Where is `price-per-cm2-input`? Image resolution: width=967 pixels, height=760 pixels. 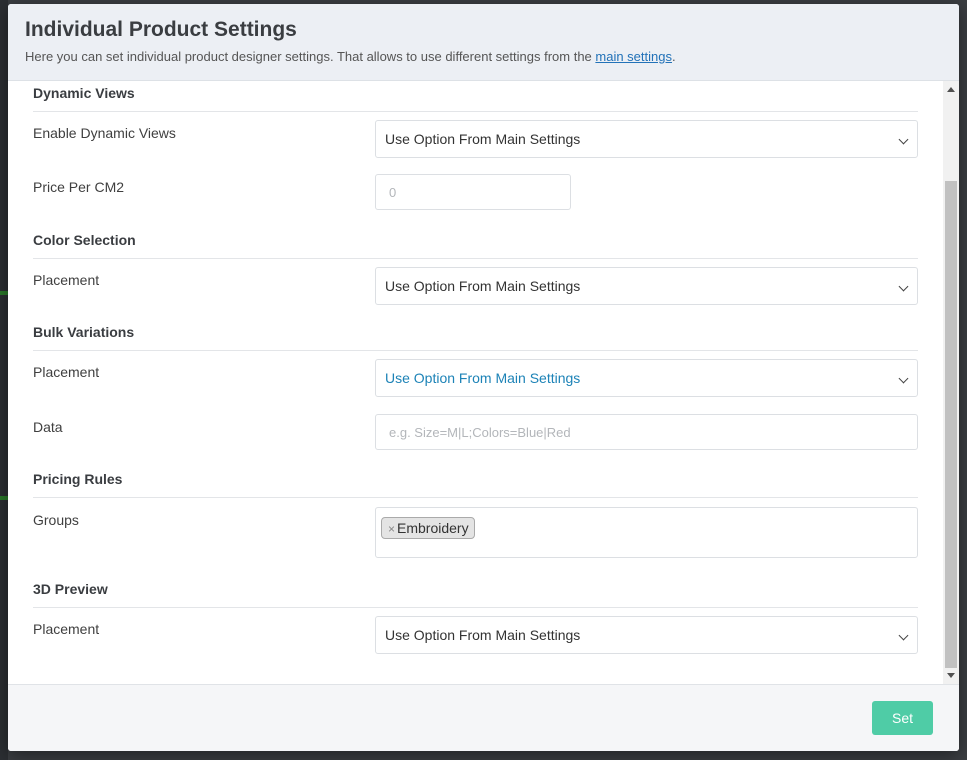
price-per-cm2-input is located at coordinates (473, 192).